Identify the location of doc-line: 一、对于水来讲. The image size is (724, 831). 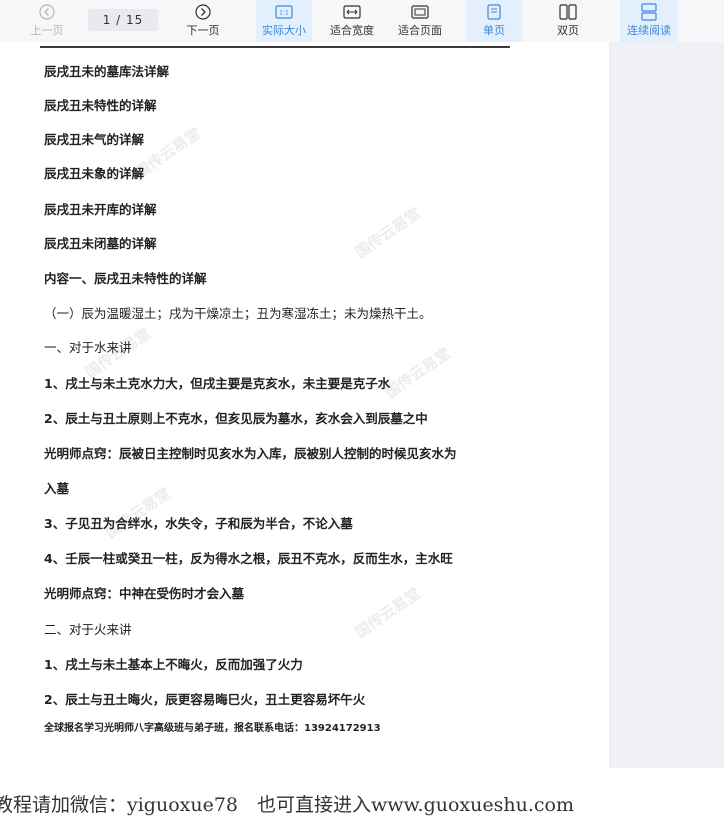
(88, 347).